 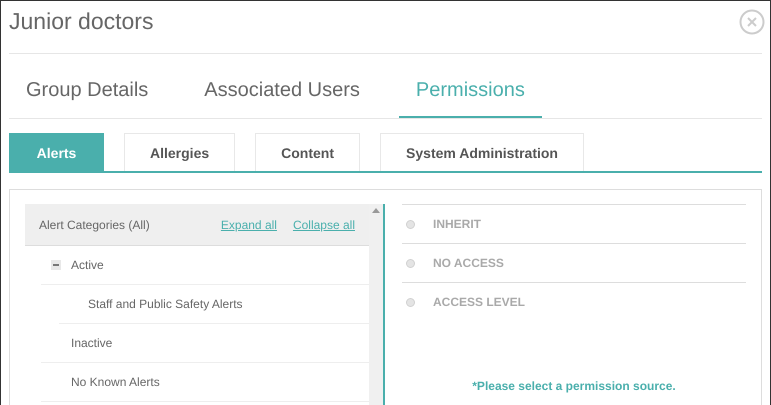 What do you see at coordinates (307, 152) in the screenshot?
I see `sub-tab: Content` at bounding box center [307, 152].